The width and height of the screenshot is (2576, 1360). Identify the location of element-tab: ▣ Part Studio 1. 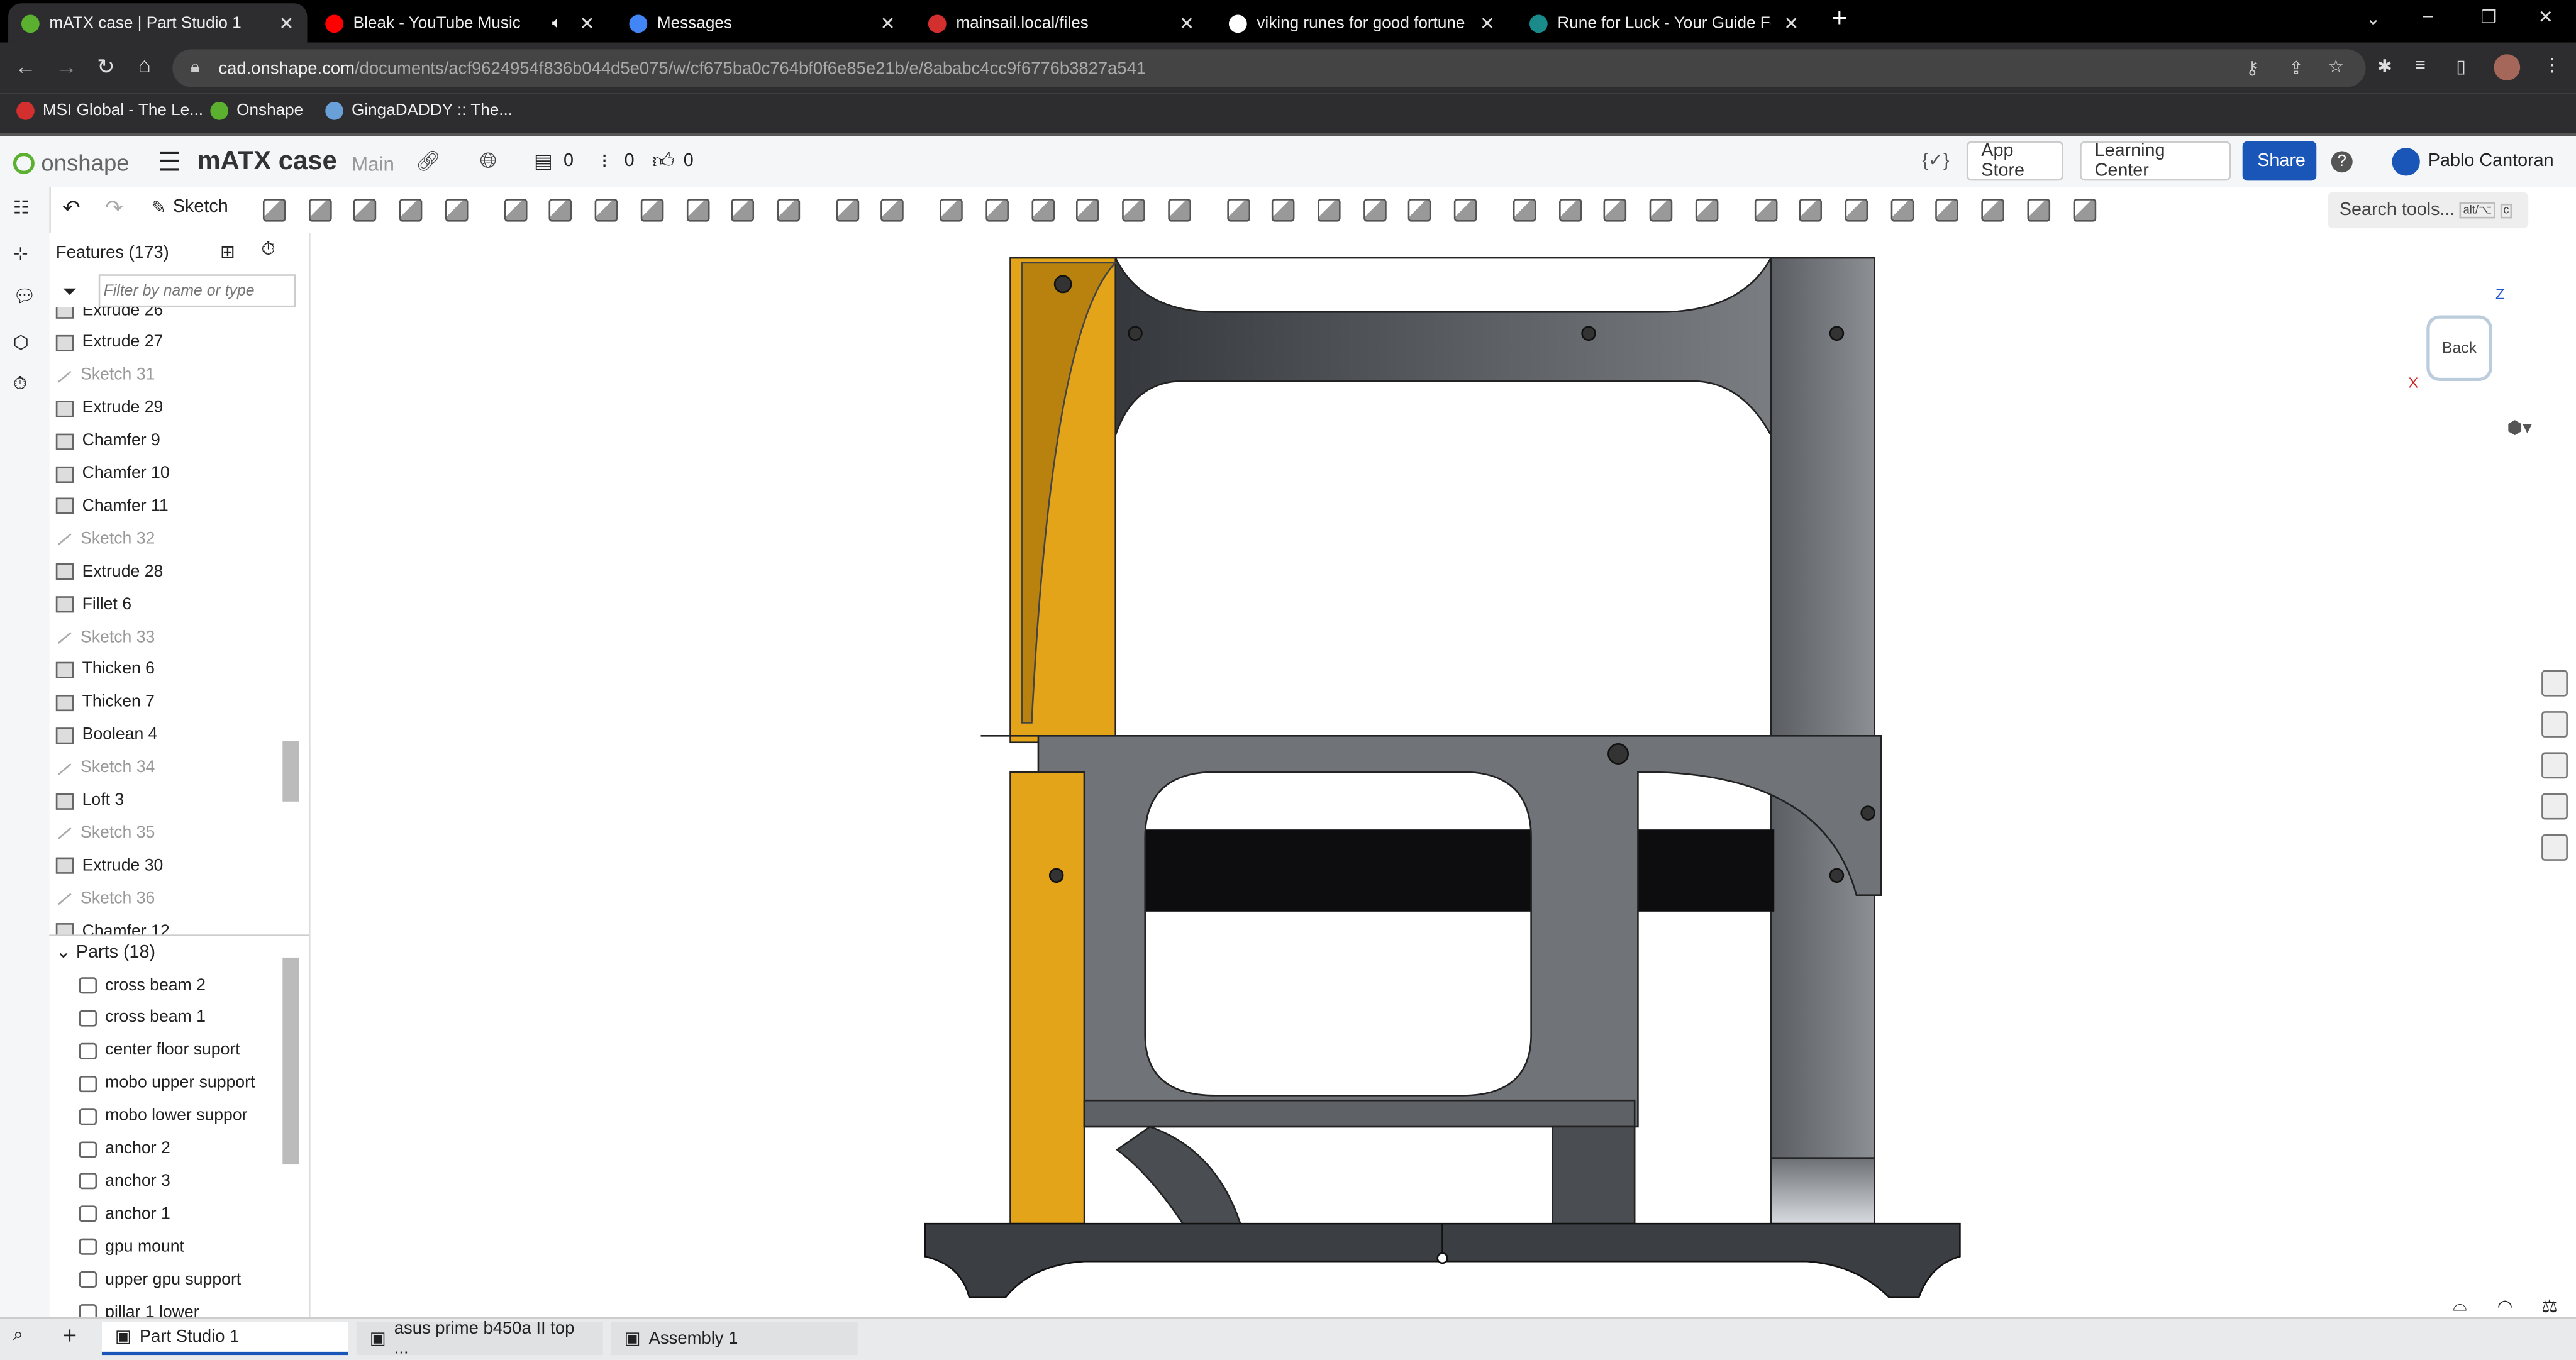
(224, 1339).